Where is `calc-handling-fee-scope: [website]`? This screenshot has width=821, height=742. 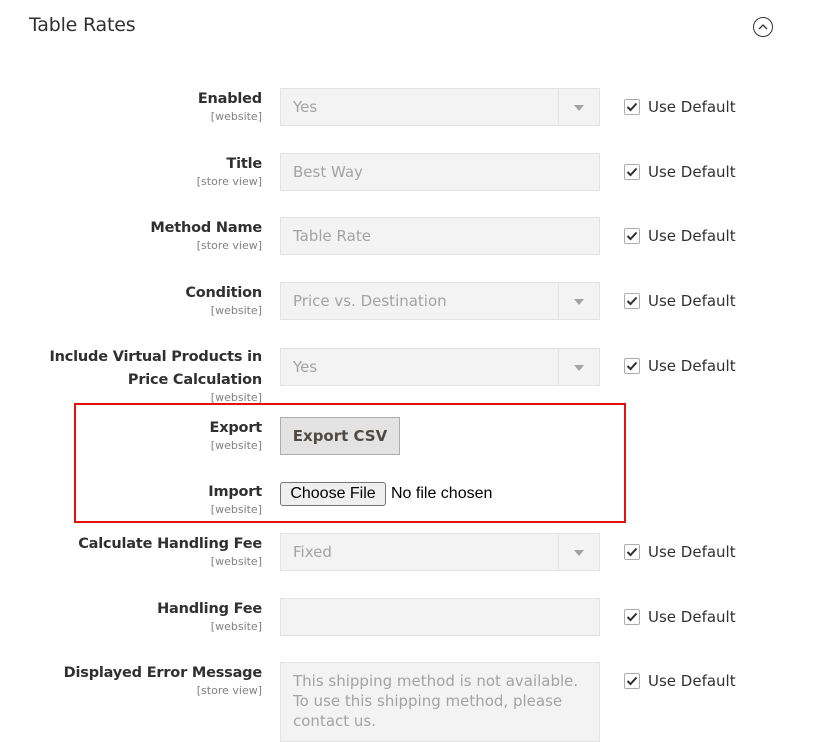 calc-handling-fee-scope: [website] is located at coordinates (236, 561).